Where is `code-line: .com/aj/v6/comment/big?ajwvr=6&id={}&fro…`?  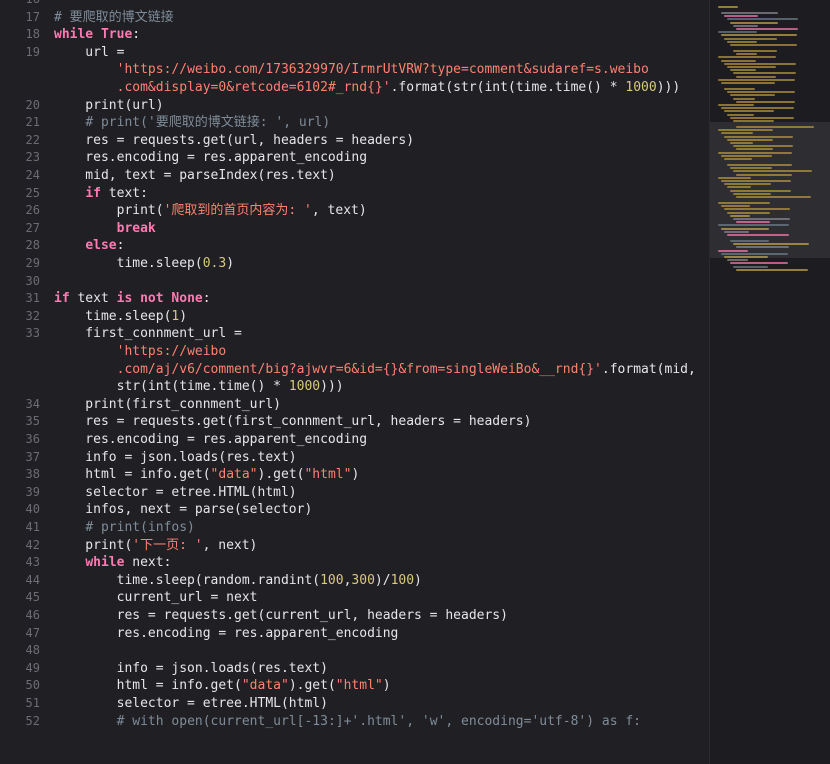 code-line: .com/aj/v6/comment/big?ajwvr=6&id={}&fro… is located at coordinates (375, 370).